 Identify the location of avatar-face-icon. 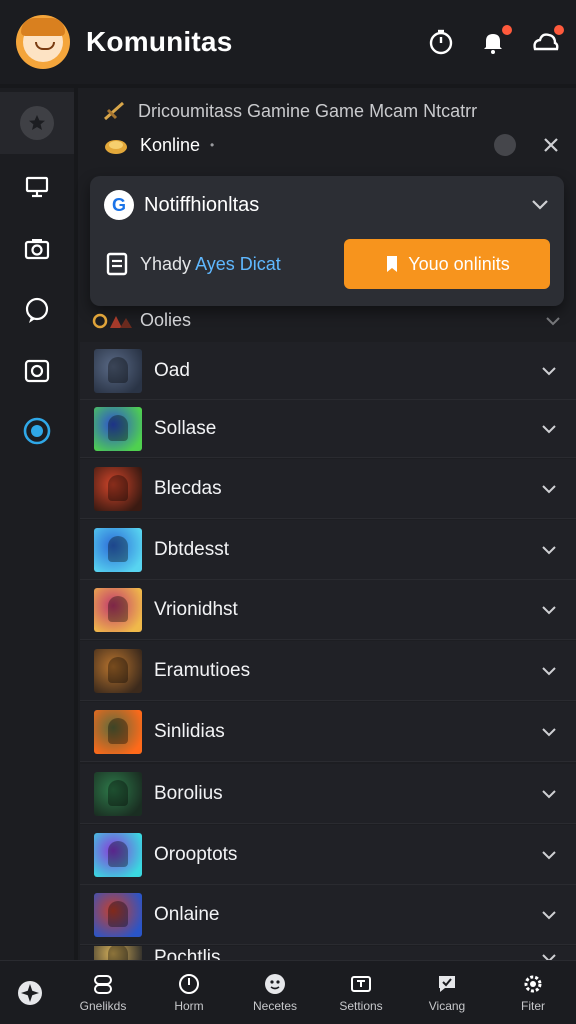
(43, 40).